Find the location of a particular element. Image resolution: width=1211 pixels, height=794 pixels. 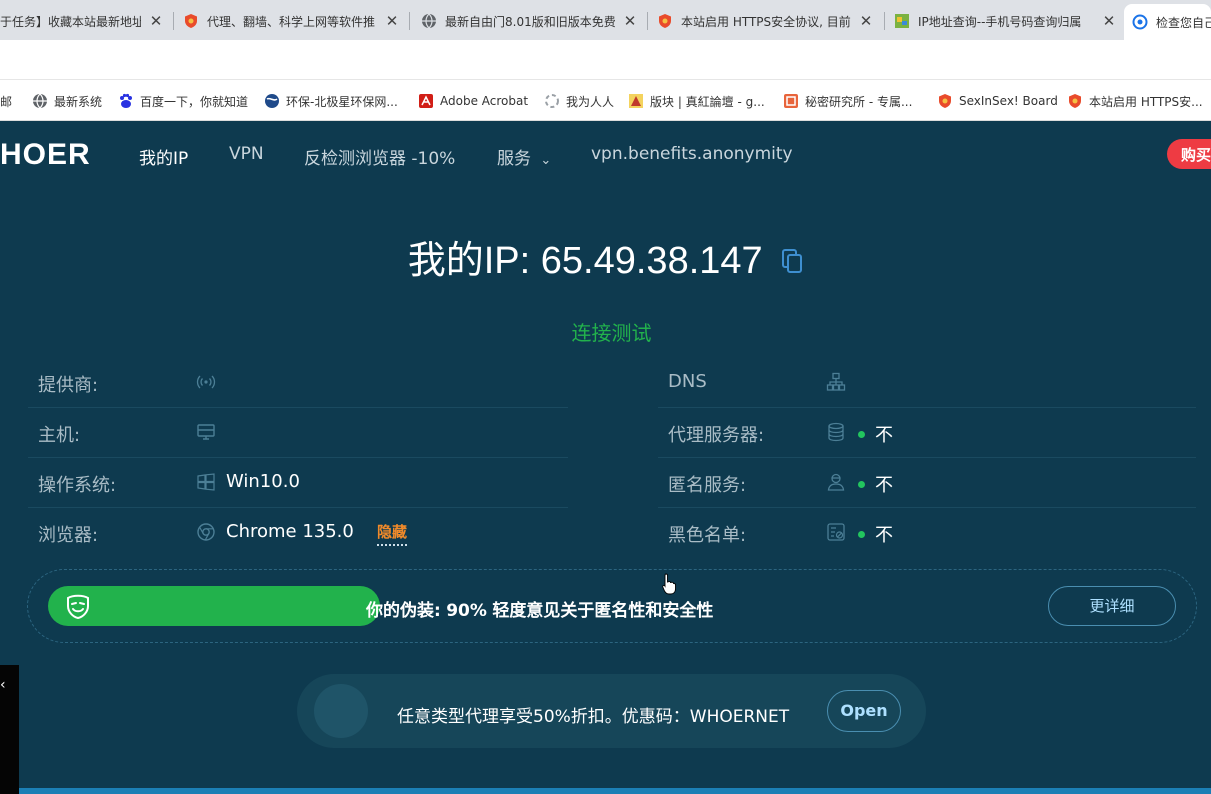

disguise-panel: 你的伪装: 90% 轻度意见关于匿名性和安全性 更详细 is located at coordinates (612, 606).